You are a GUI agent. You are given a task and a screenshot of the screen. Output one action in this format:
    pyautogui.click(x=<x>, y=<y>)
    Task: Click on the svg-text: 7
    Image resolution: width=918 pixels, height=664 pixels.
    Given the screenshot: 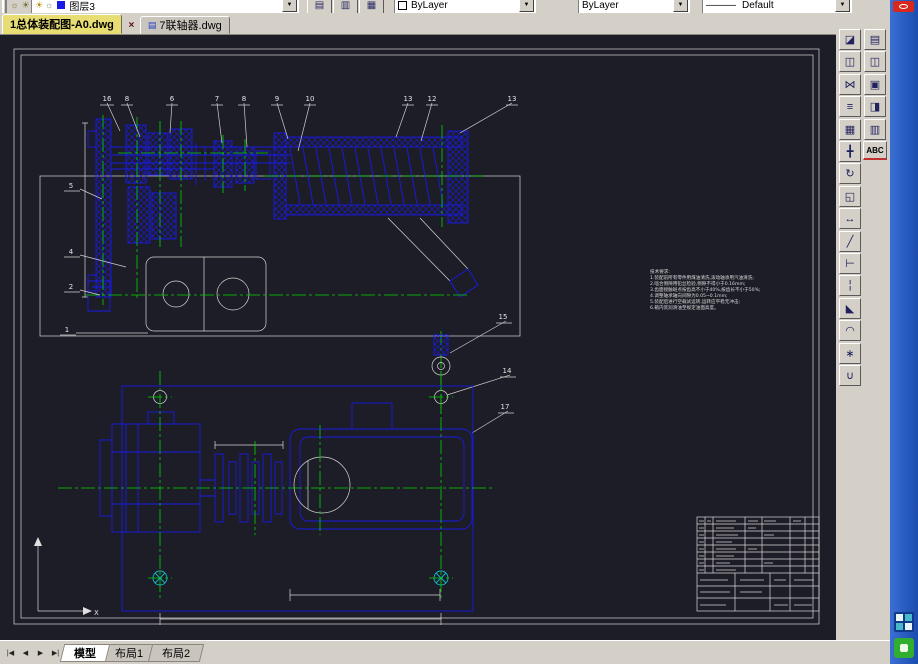 What is the action you would take?
    pyautogui.click(x=217, y=99)
    